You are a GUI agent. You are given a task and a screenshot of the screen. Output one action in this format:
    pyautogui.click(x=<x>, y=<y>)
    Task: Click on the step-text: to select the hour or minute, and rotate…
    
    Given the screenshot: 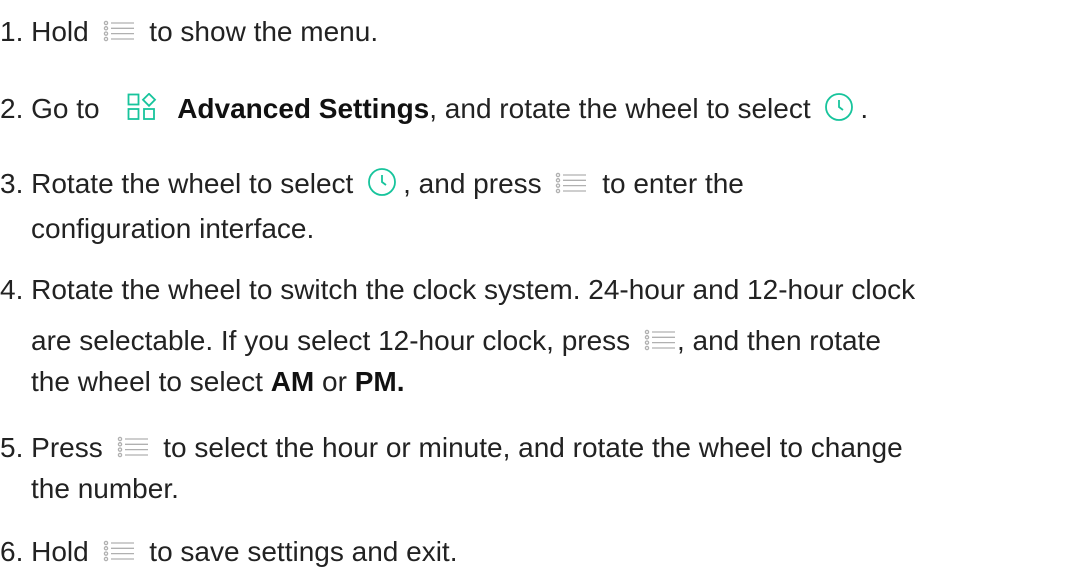 What is the action you would take?
    pyautogui.click(x=533, y=447)
    